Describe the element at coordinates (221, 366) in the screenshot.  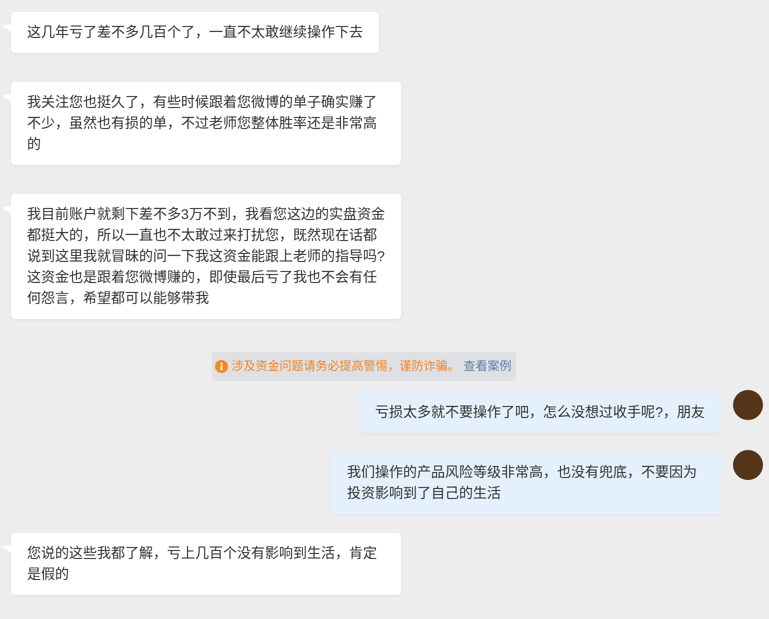
I see `info-icon` at that location.